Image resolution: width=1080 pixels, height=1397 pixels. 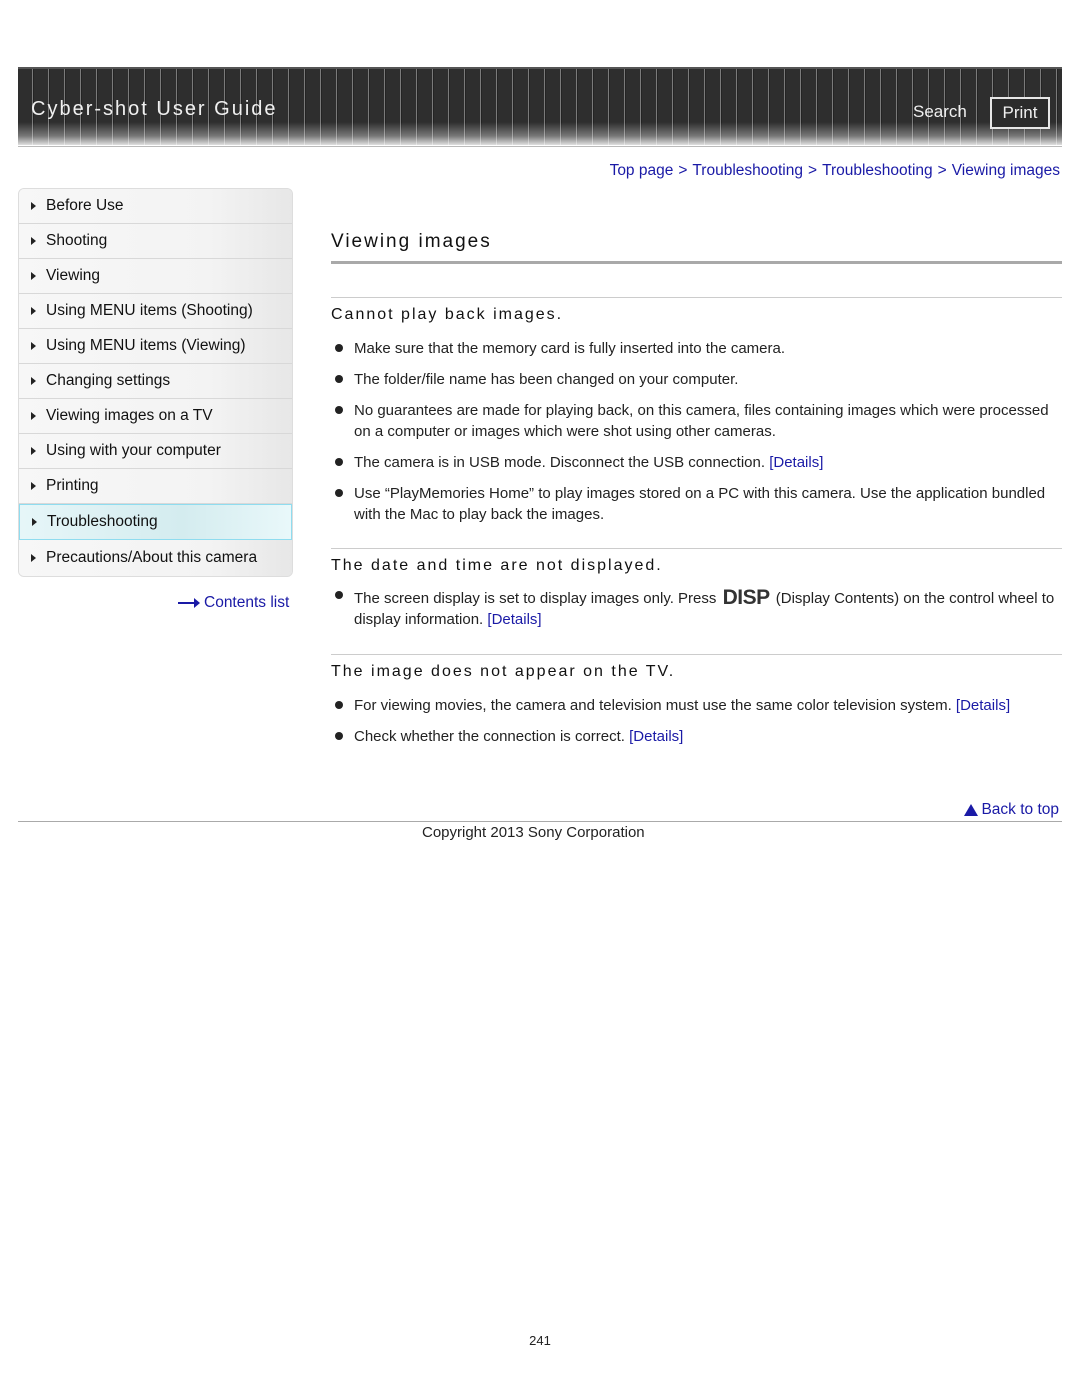 What do you see at coordinates (133, 450) in the screenshot?
I see `sidebar-item-label: Using with your computer` at bounding box center [133, 450].